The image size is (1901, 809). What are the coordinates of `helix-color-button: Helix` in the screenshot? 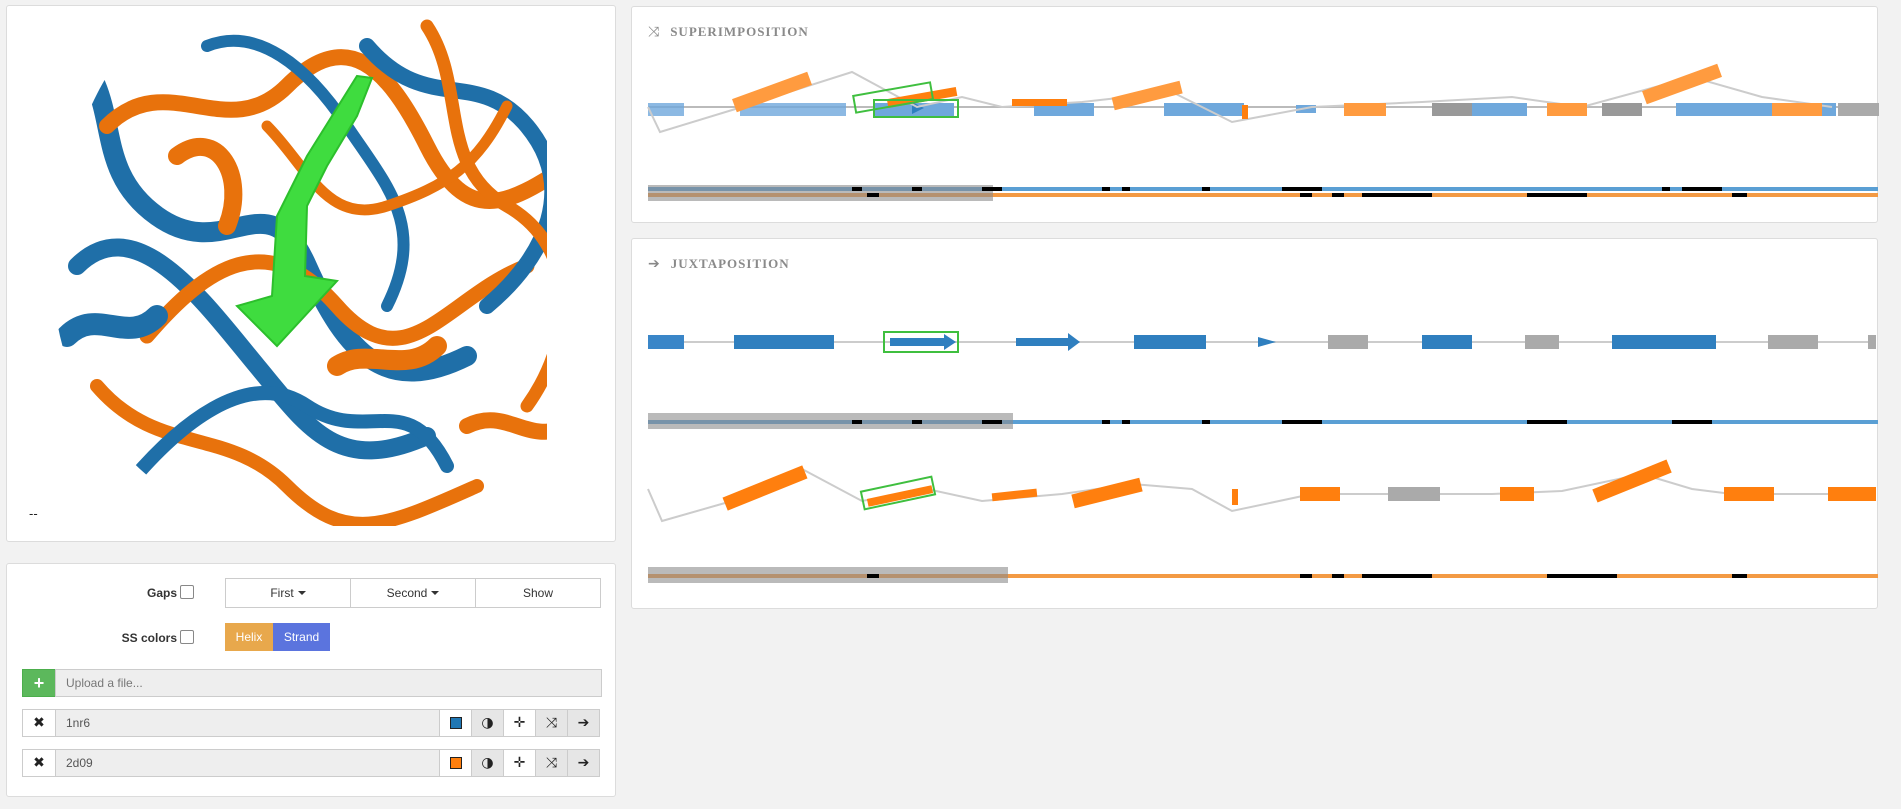 It's located at (249, 637).